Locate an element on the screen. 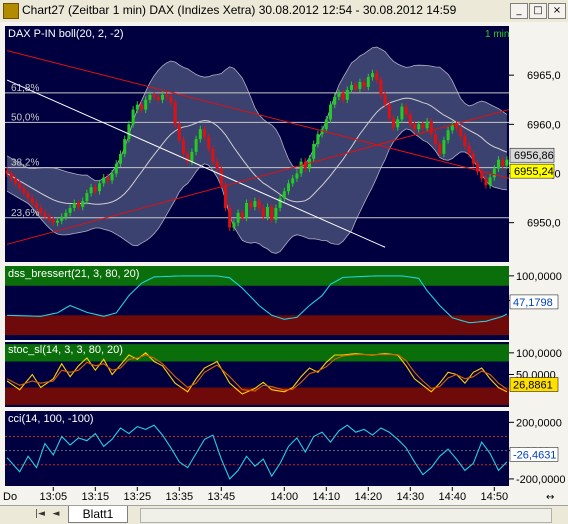  close-button: × is located at coordinates (557, 11).